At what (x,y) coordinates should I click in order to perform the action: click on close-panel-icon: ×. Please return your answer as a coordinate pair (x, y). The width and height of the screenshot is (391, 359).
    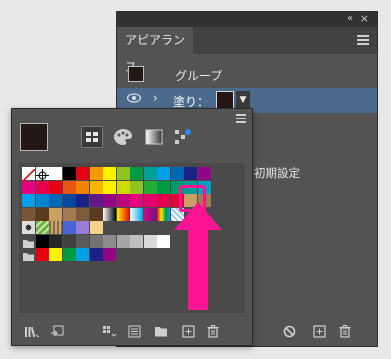
    Looking at the image, I should click on (364, 18).